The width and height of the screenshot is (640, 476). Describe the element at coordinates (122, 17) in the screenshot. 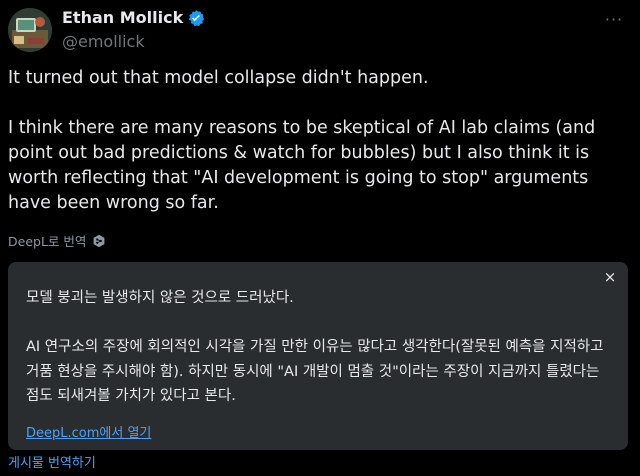

I see `author-display-name: Ethan Mollick` at that location.